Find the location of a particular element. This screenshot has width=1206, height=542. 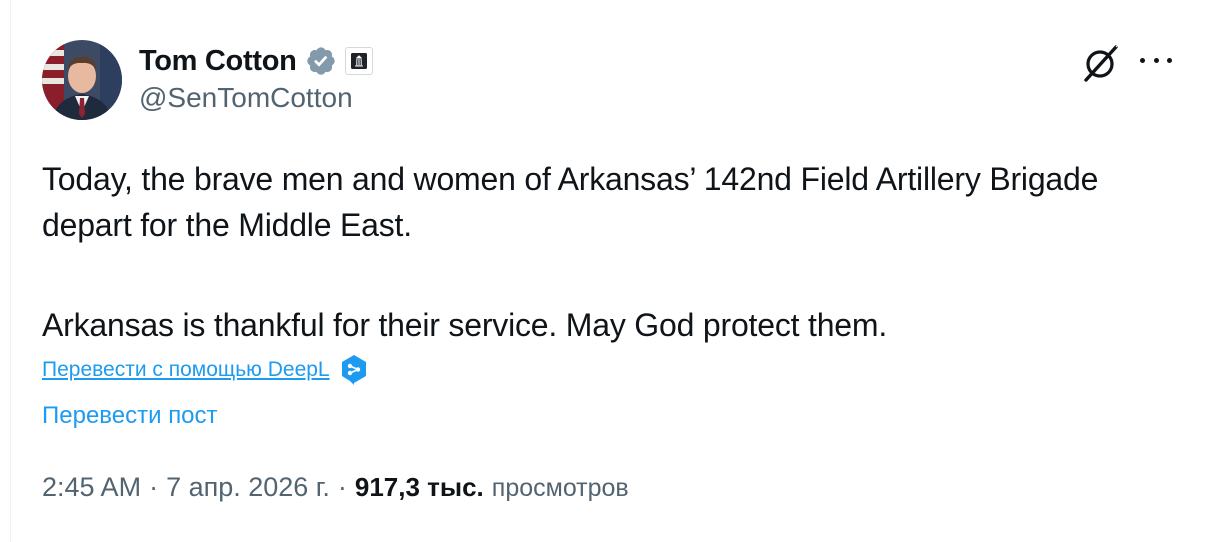

author-name-row: Tom Cotton is located at coordinates (256, 61).